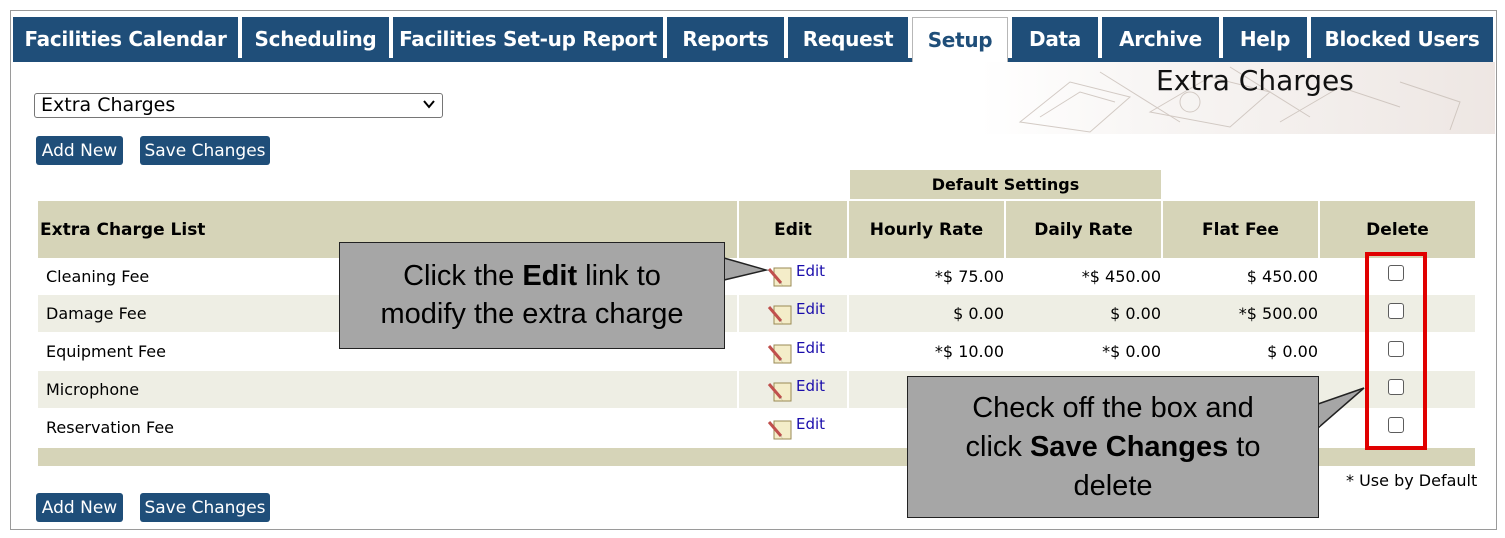 The width and height of the screenshot is (1505, 538). I want to click on tab-scheduling: Scheduling, so click(315, 38).